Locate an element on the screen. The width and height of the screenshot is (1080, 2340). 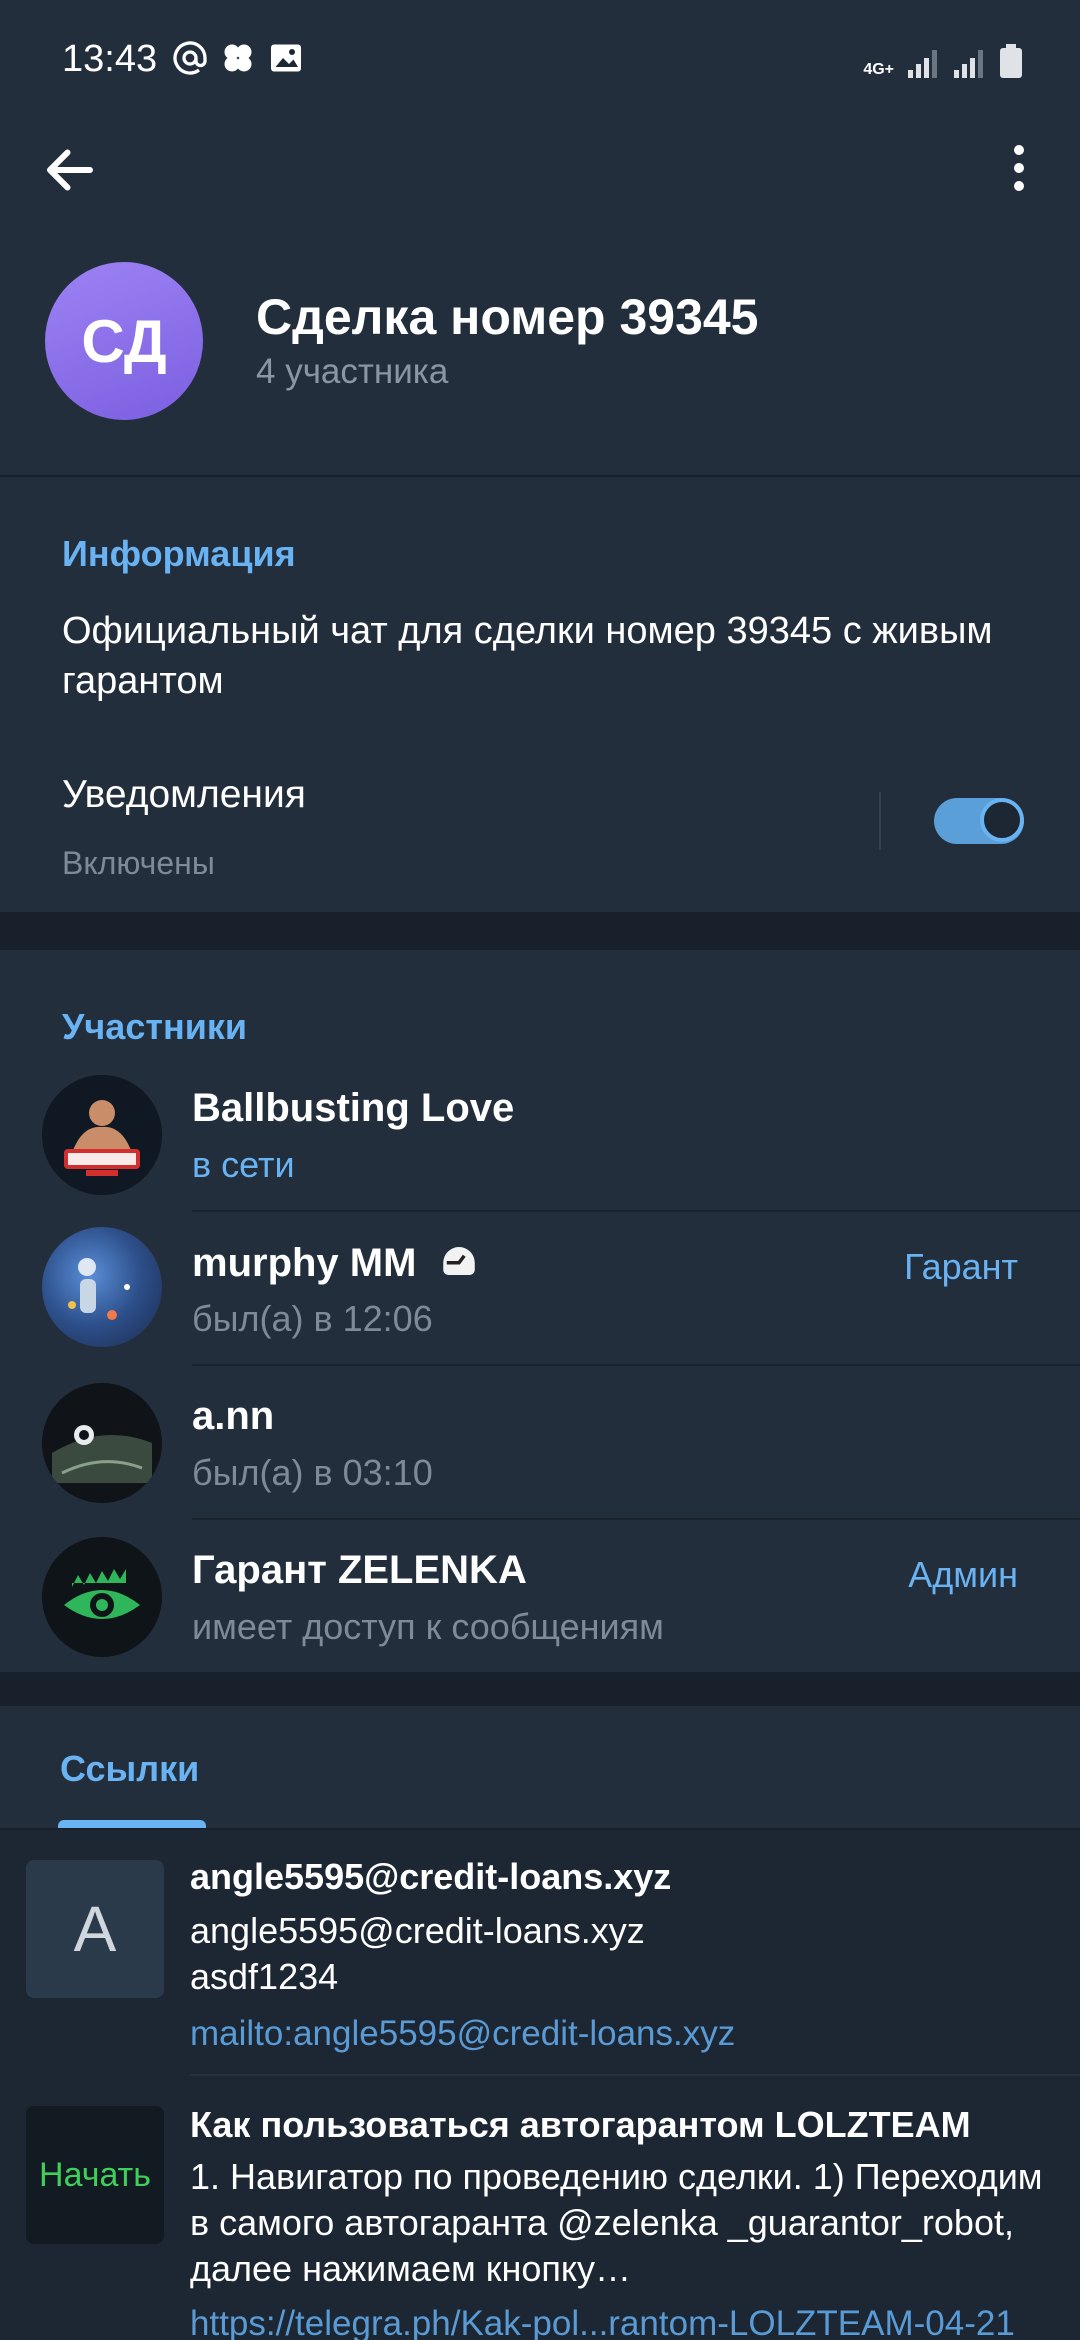
link-thumbnail: A is located at coordinates (95, 1929).